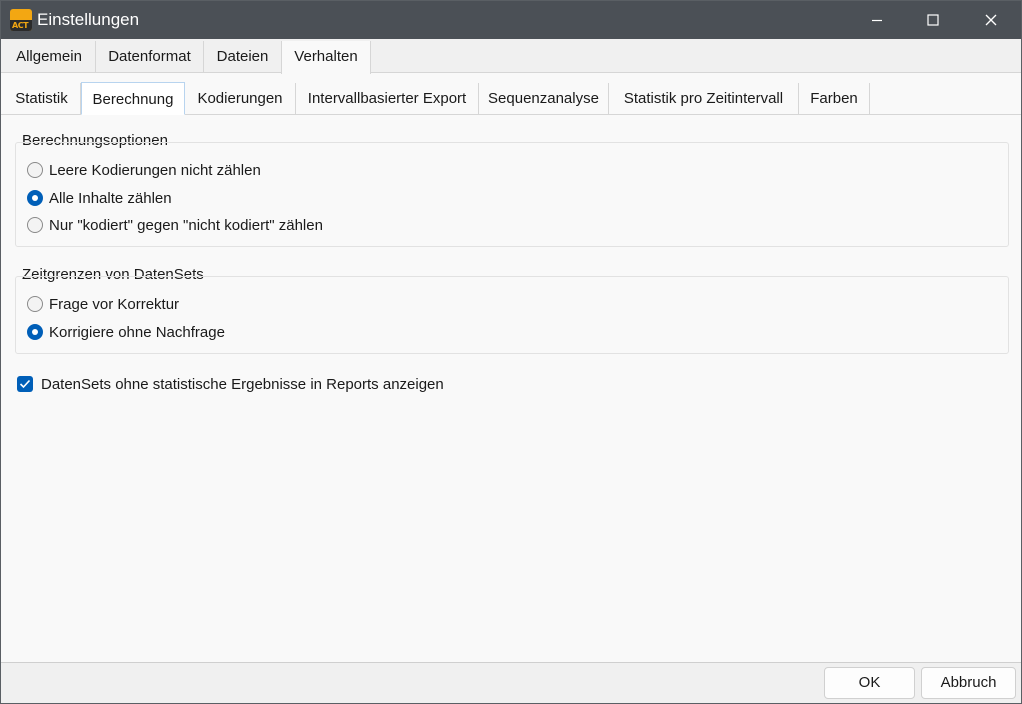  Describe the element at coordinates (243, 57) in the screenshot. I see `tab-dateien: Dateien` at that location.